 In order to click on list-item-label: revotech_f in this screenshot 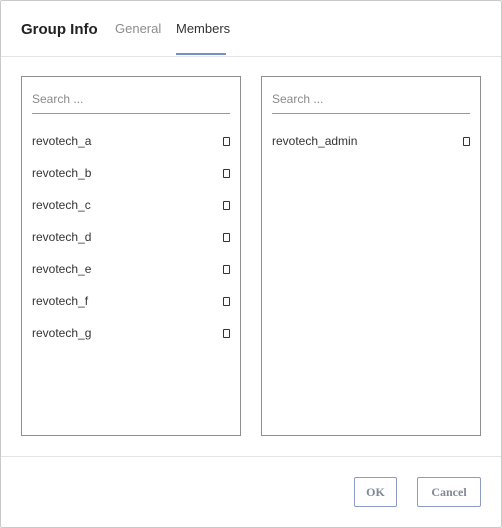, I will do `click(60, 301)`.